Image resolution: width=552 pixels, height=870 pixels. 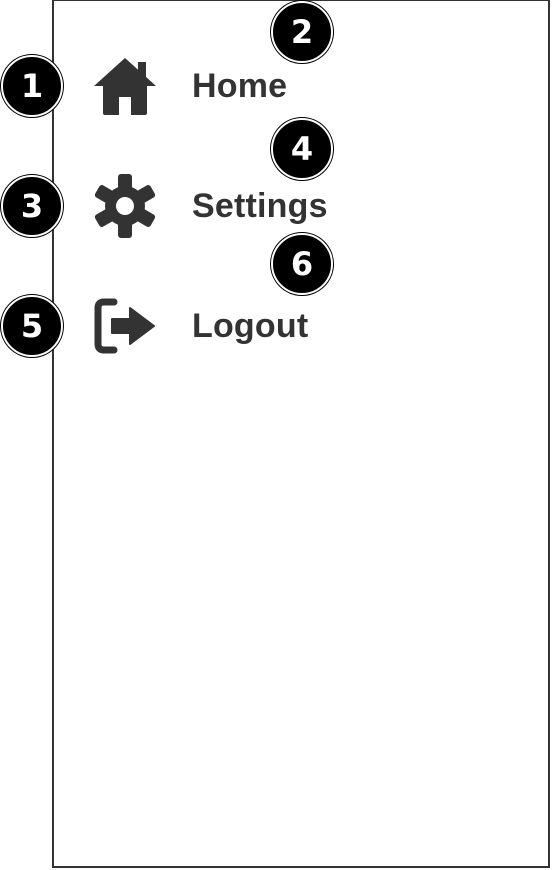 I want to click on marker-5-badge: 5, so click(x=32, y=326).